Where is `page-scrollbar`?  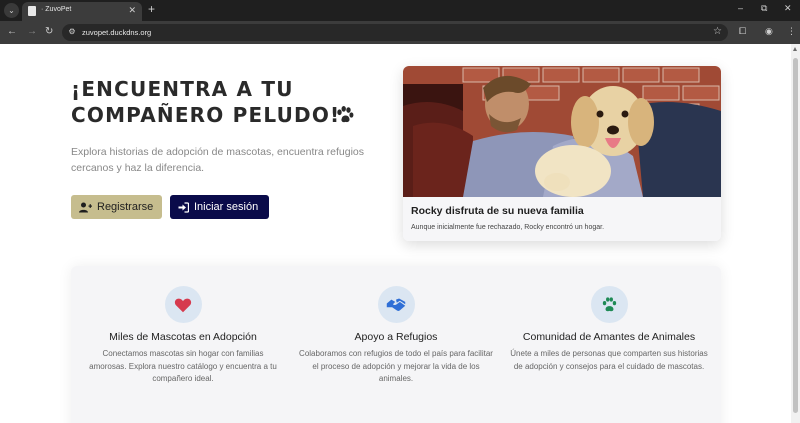
page-scrollbar is located at coordinates (795, 233).